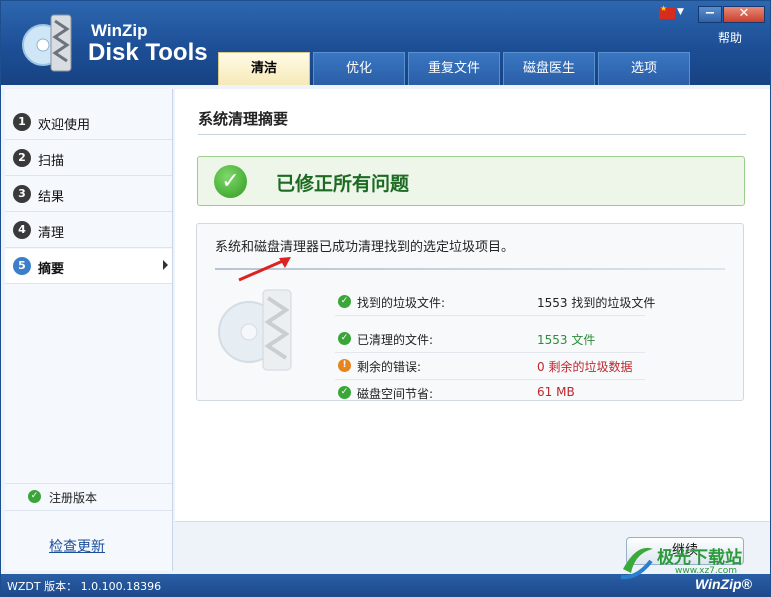 Image resolution: width=771 pixels, height=597 pixels. What do you see at coordinates (471, 181) in the screenshot?
I see `success-banner: ✓ 已修正所有问题` at bounding box center [471, 181].